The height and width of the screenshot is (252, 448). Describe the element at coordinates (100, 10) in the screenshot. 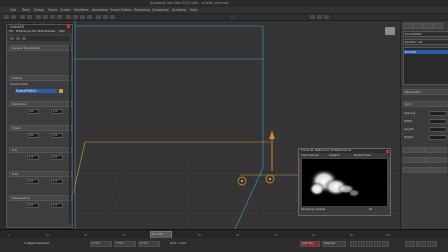

I see `menu-animation: Animation` at that location.